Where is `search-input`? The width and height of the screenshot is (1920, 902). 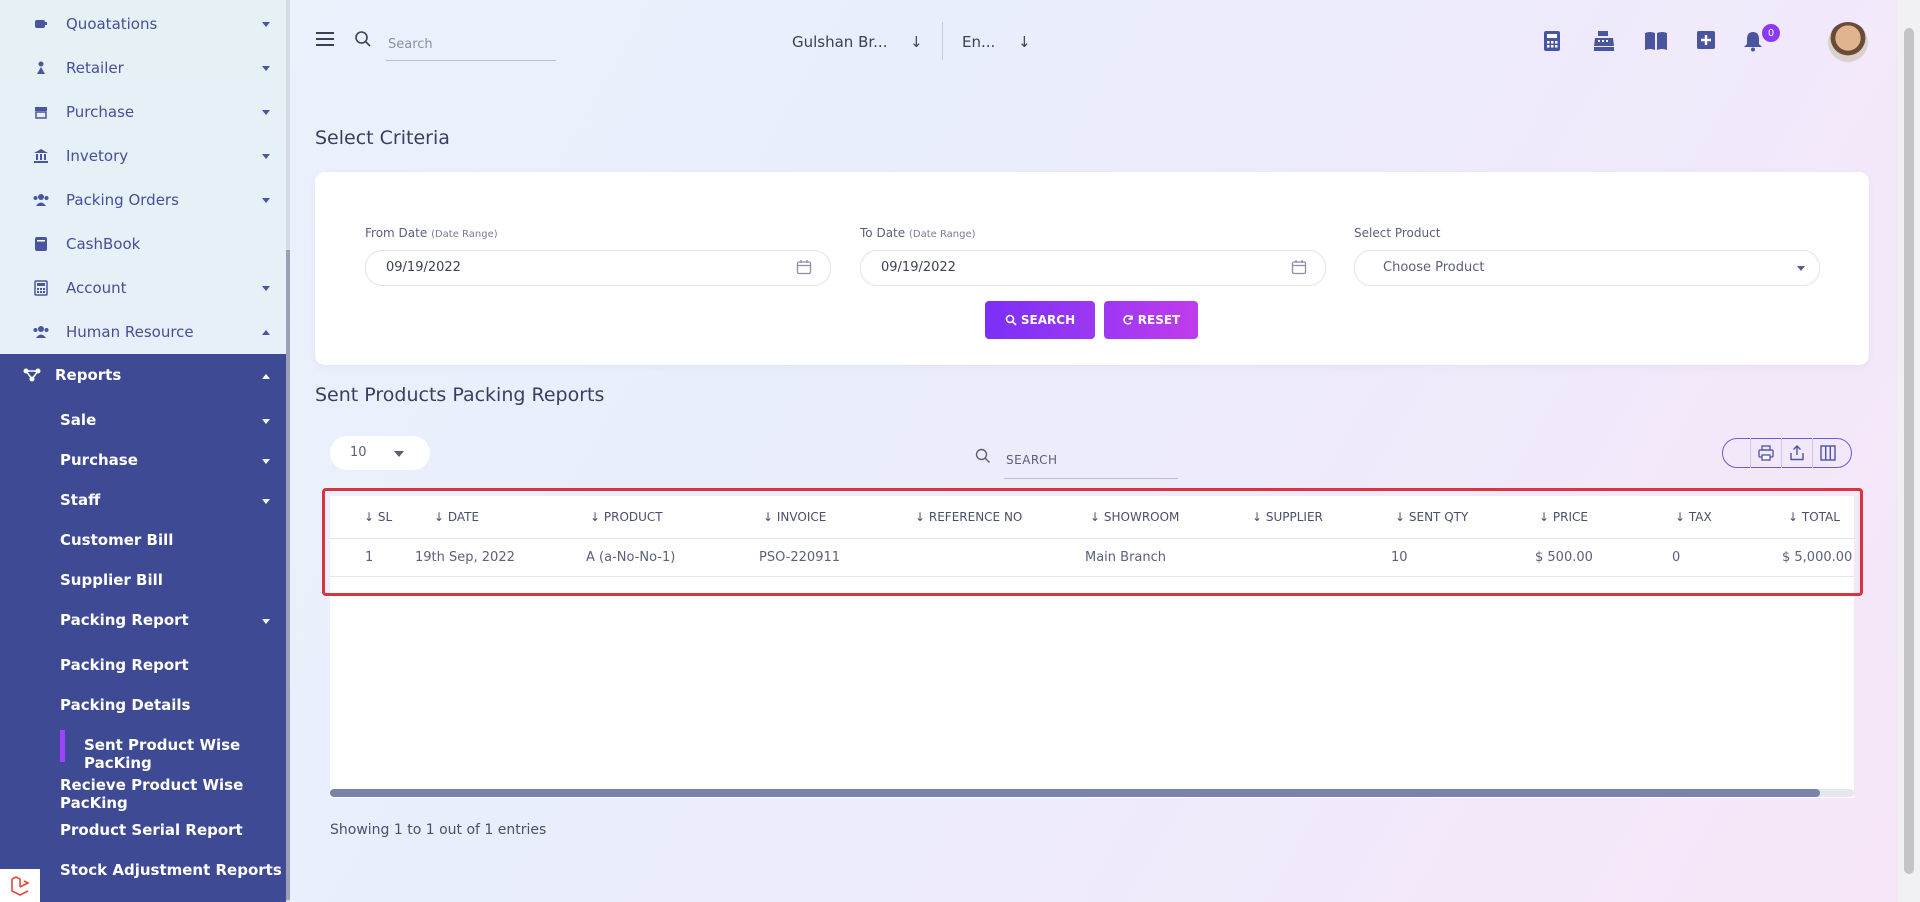
search-input is located at coordinates (471, 44).